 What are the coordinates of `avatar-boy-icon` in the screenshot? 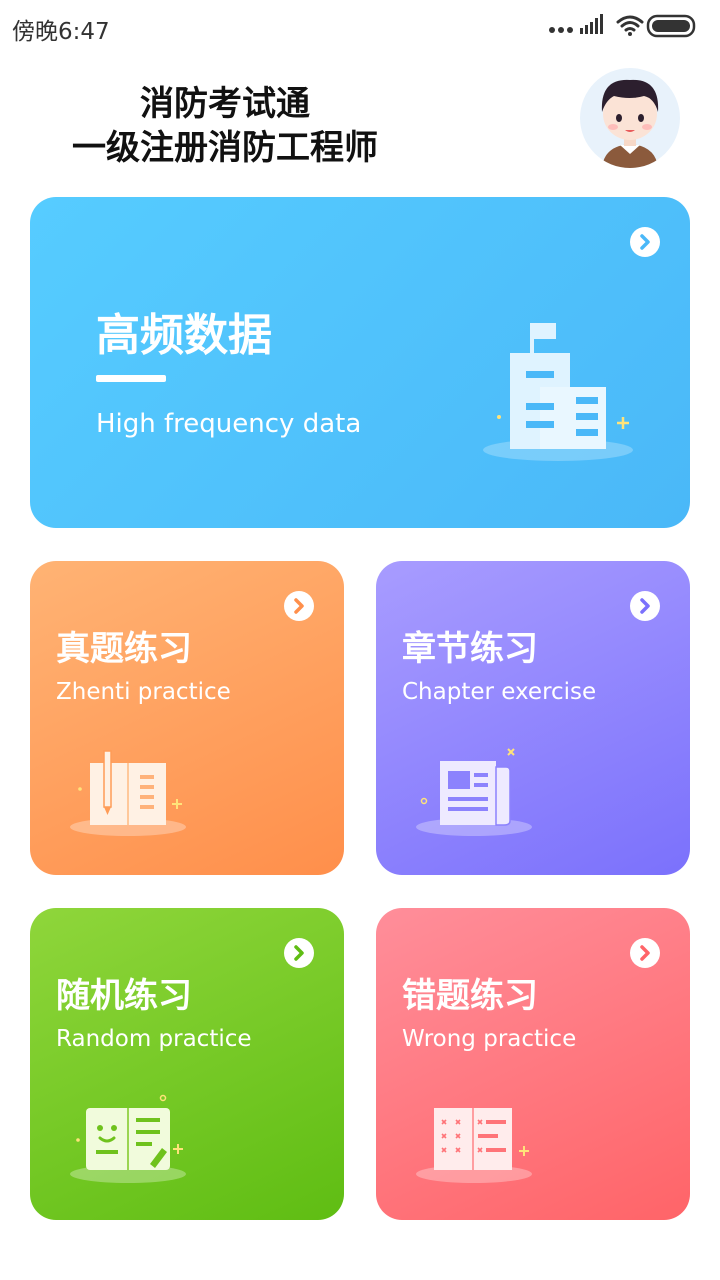 It's located at (630, 123).